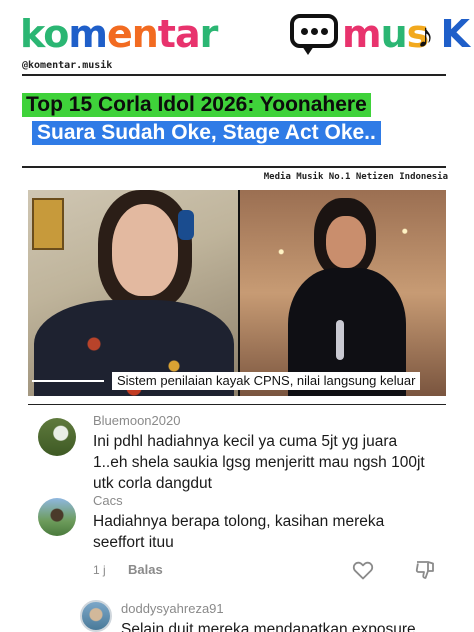 This screenshot has height=632, width=474. Describe the element at coordinates (237, 404) in the screenshot. I see `image-bottom-divider` at that location.